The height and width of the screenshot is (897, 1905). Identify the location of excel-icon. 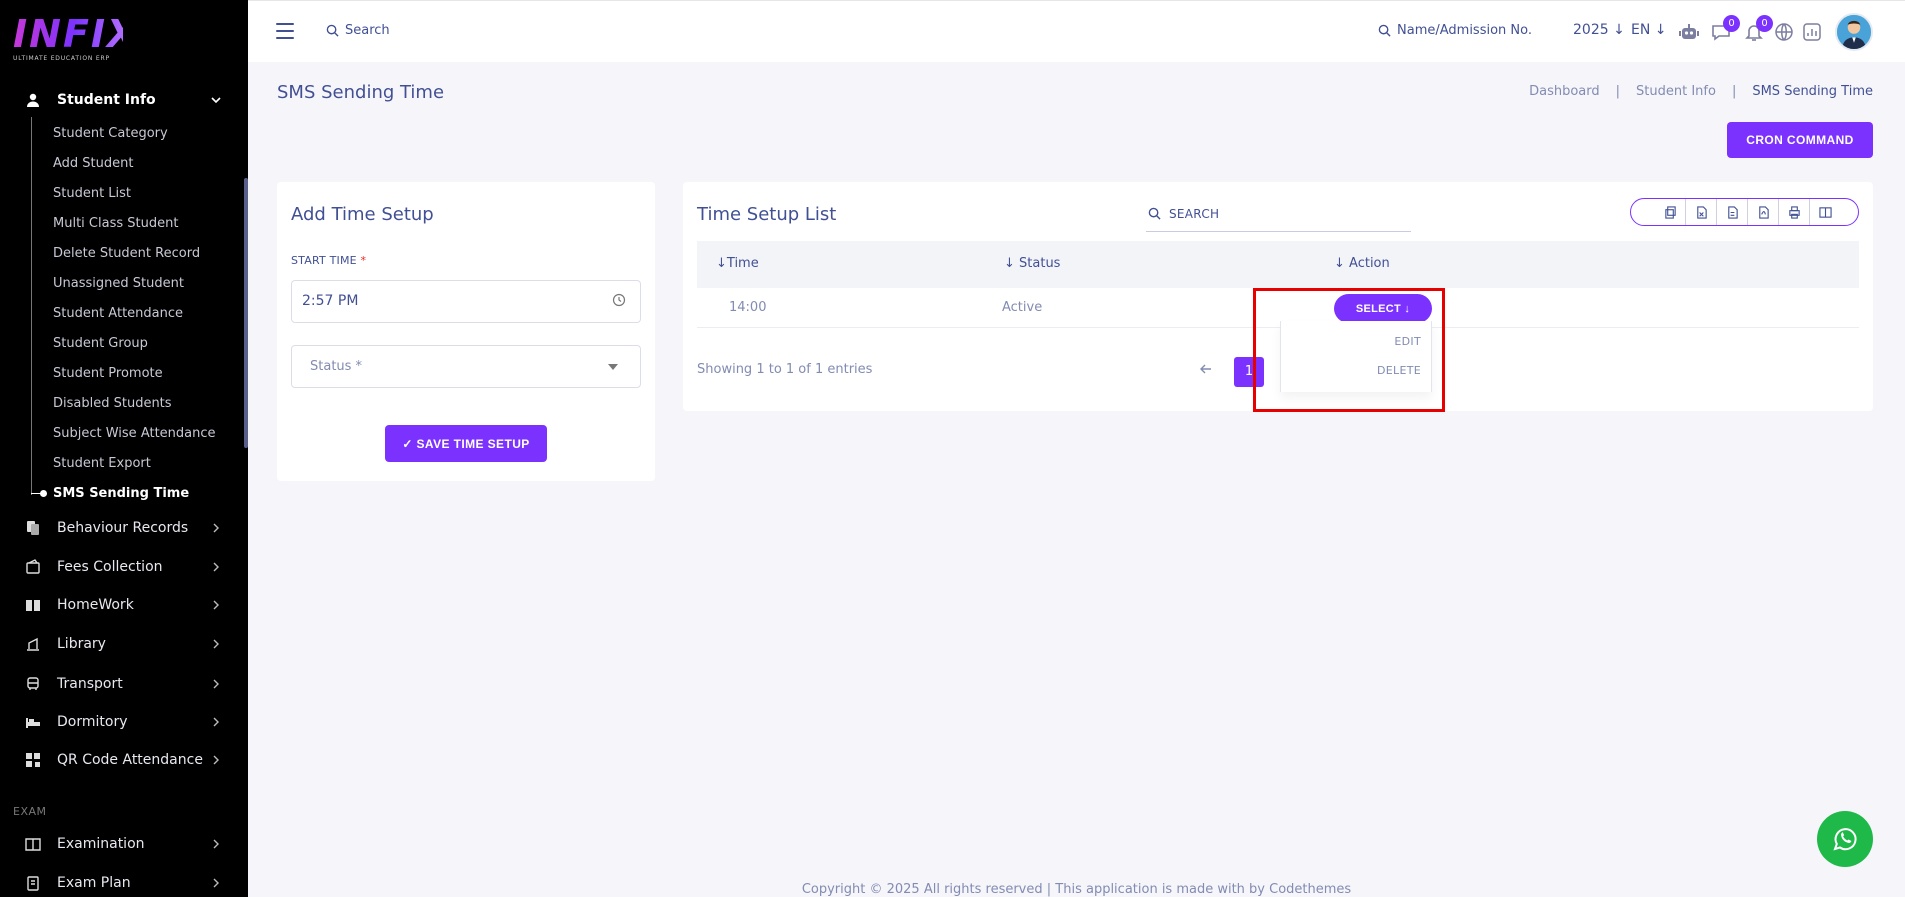
(1701, 212).